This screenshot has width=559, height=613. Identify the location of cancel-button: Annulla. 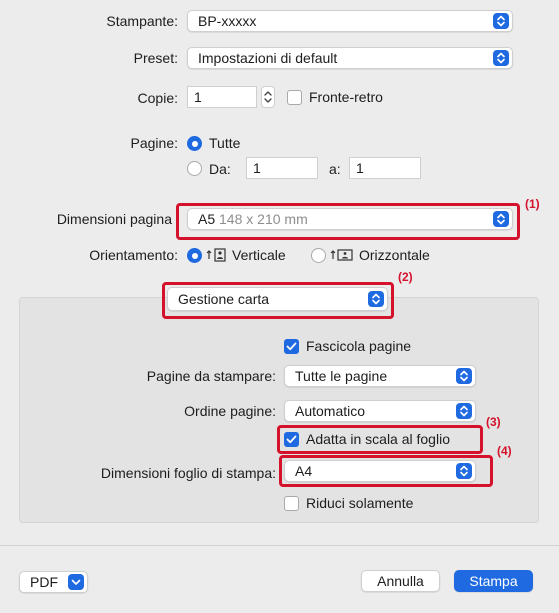
(400, 581).